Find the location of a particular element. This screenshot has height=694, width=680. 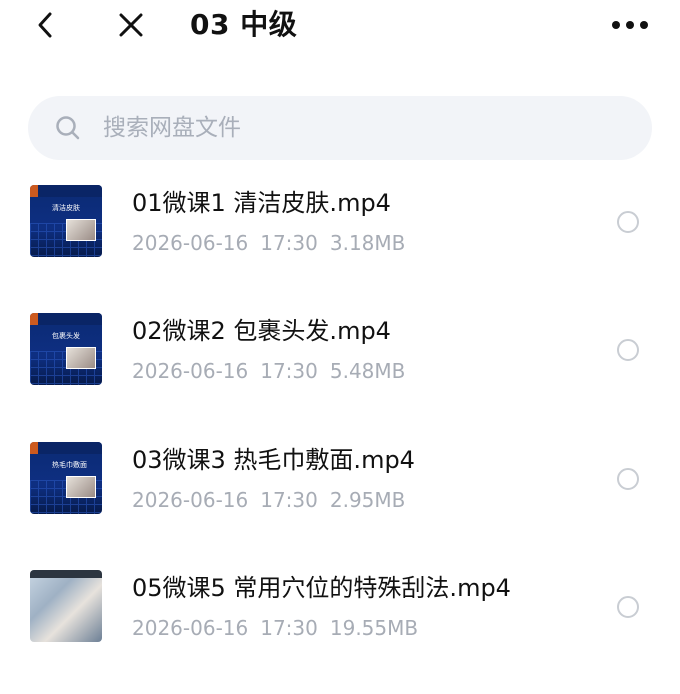

search-input is located at coordinates (363, 128).